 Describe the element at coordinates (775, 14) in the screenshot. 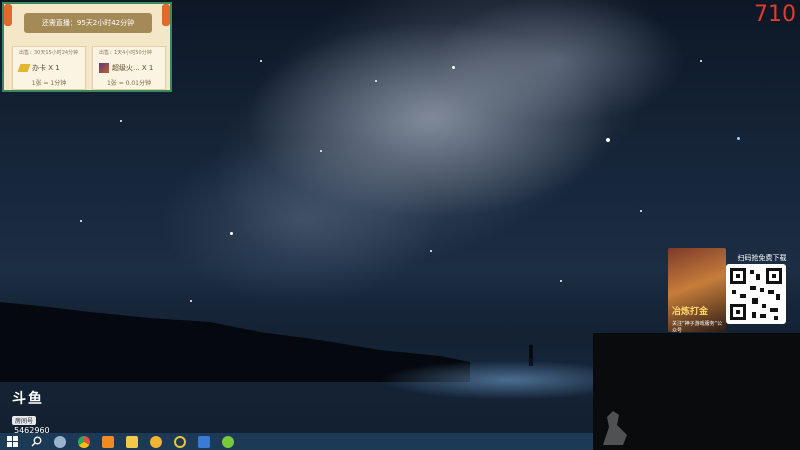

I see `viewer-counter: 710` at that location.